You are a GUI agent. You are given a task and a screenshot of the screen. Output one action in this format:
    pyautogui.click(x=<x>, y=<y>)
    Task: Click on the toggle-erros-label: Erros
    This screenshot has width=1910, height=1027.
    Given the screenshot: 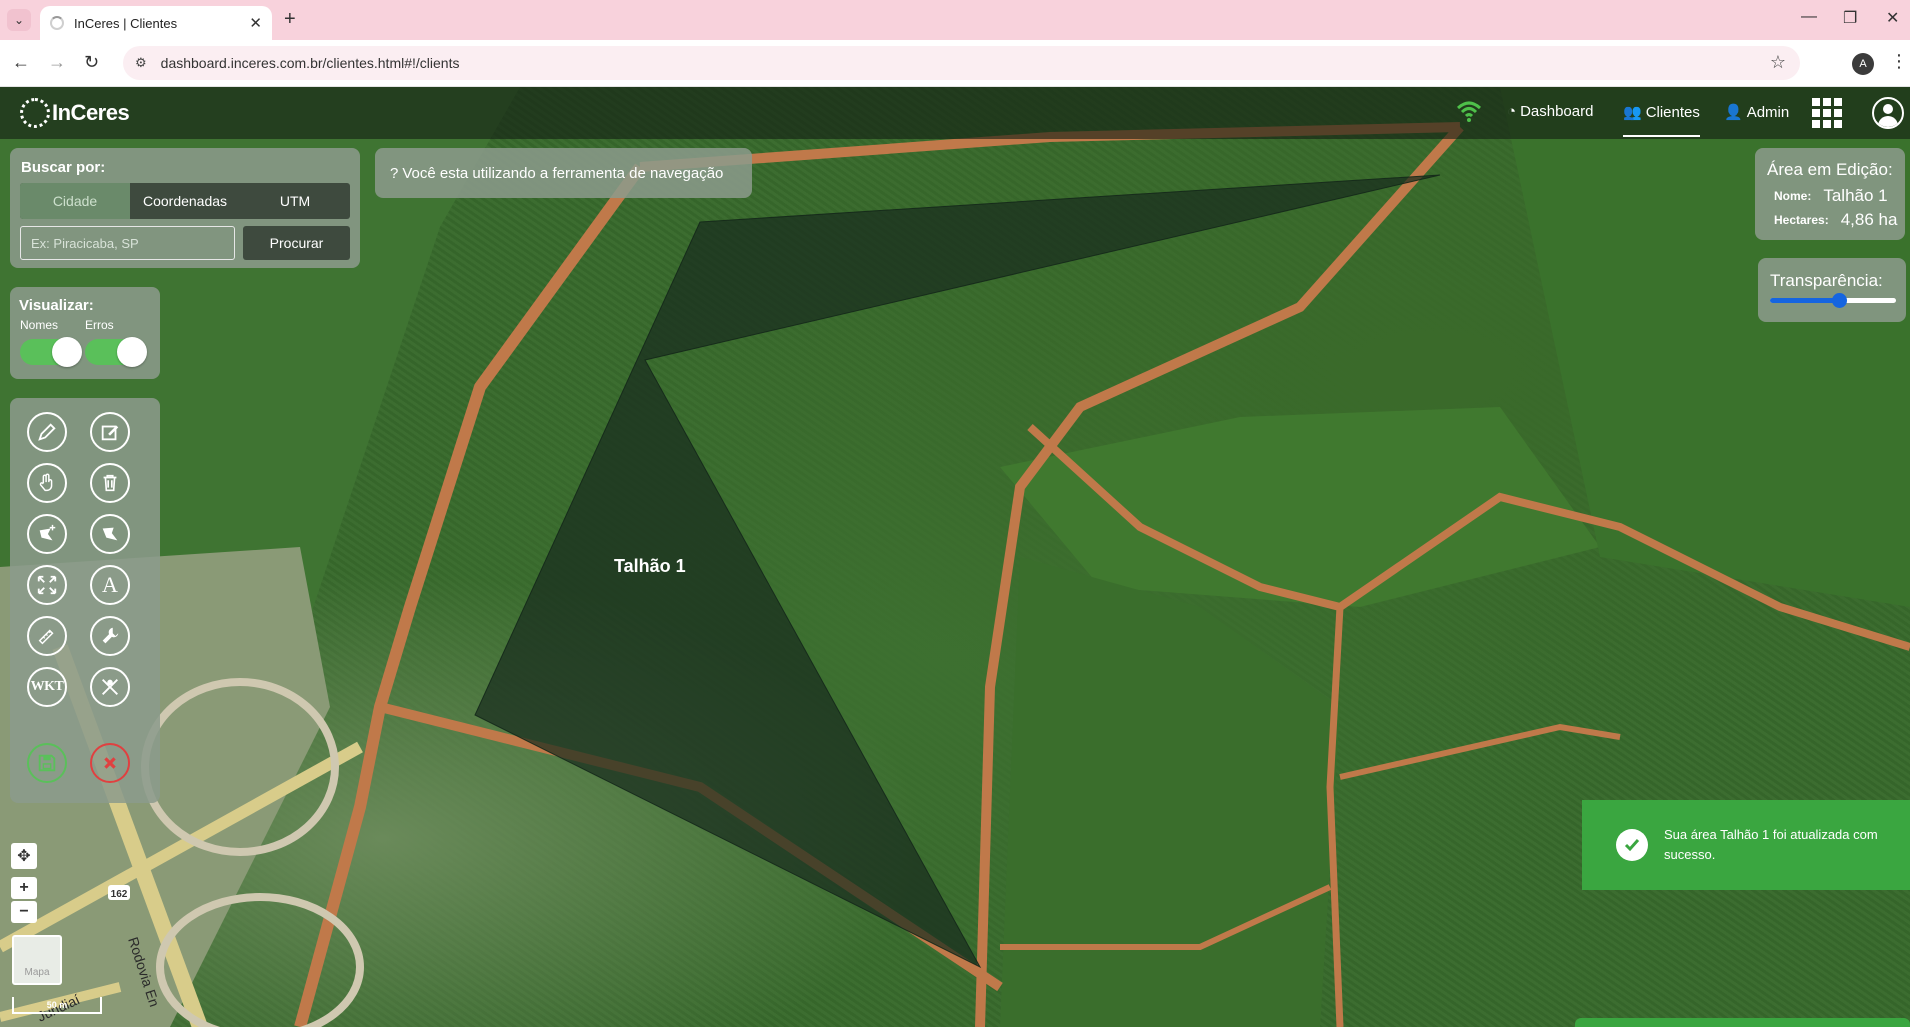 What is the action you would take?
    pyautogui.click(x=99, y=325)
    